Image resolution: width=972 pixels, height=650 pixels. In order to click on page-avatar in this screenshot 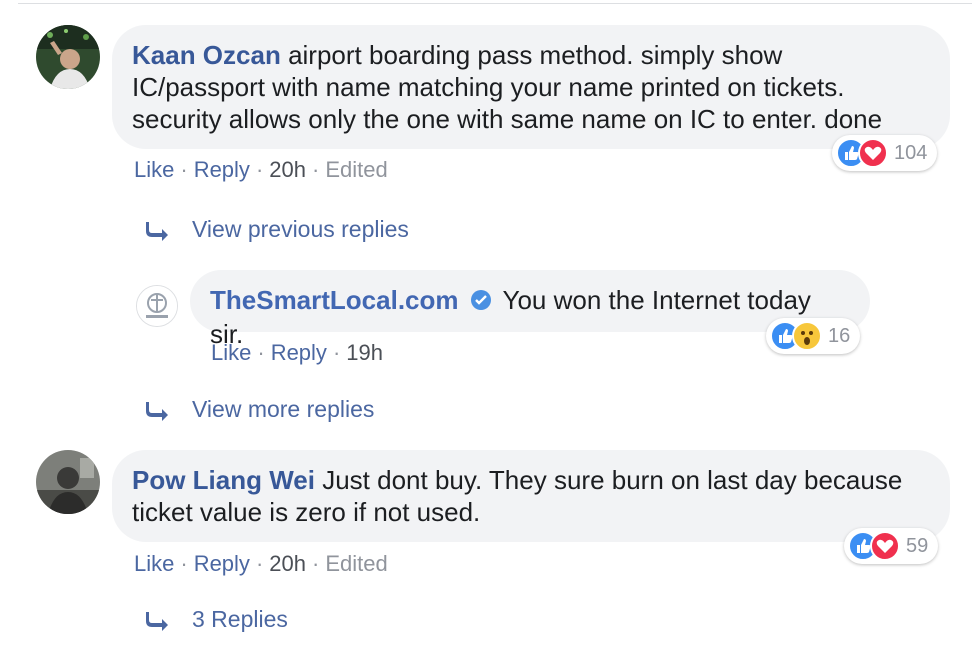, I will do `click(157, 306)`.